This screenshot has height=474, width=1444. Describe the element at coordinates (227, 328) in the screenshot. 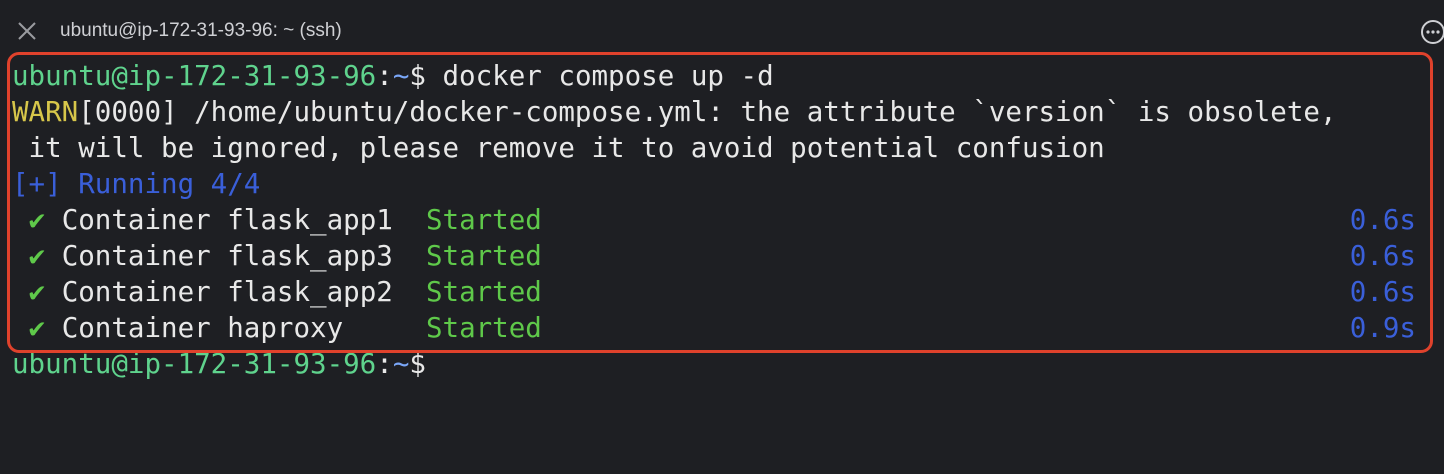

I see `container-name: Container haproxy` at that location.